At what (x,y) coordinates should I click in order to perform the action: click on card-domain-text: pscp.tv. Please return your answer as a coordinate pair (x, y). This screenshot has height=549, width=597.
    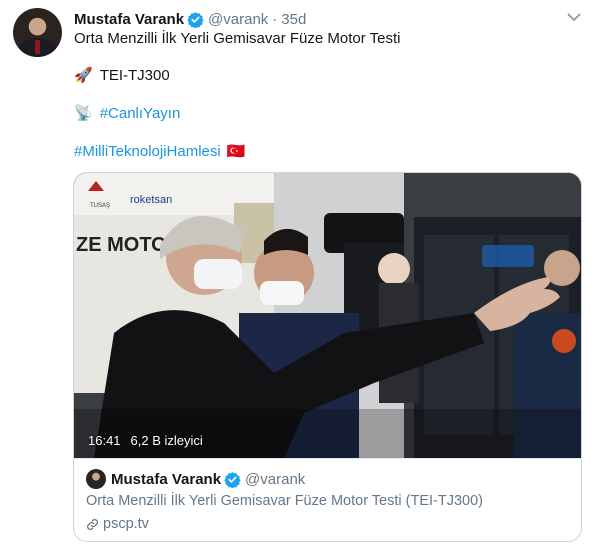
    Looking at the image, I should click on (126, 524).